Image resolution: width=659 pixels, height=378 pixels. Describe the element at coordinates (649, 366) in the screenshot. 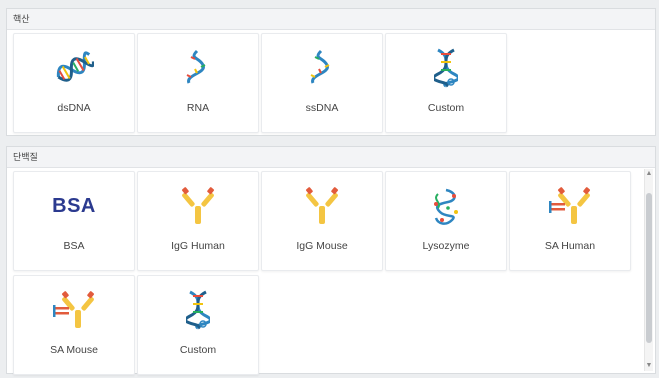

I see `scroll-down-arrow-icon: ▼` at that location.